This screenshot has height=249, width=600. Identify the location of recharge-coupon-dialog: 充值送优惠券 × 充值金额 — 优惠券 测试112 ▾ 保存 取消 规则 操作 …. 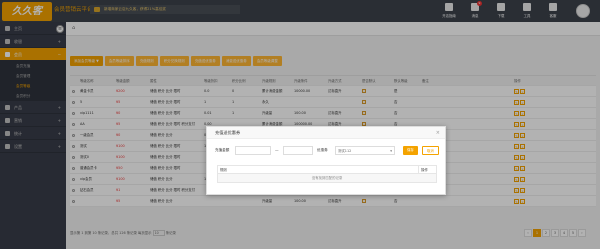
(326, 160).